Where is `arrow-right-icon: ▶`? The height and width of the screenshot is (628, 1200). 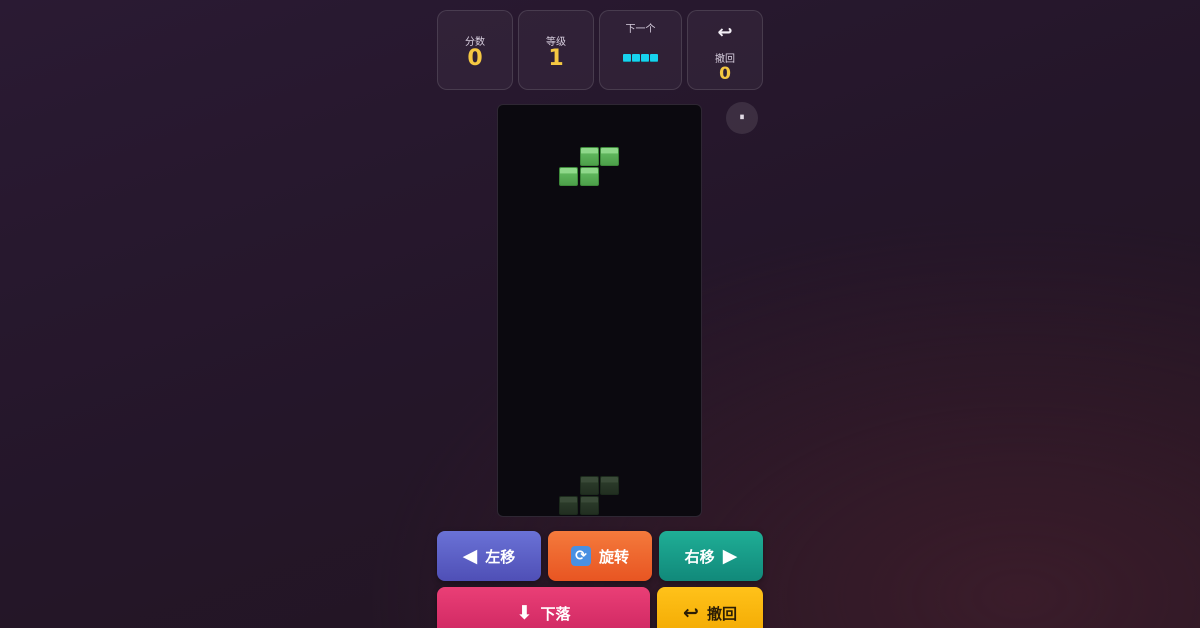
arrow-right-icon: ▶ is located at coordinates (730, 556).